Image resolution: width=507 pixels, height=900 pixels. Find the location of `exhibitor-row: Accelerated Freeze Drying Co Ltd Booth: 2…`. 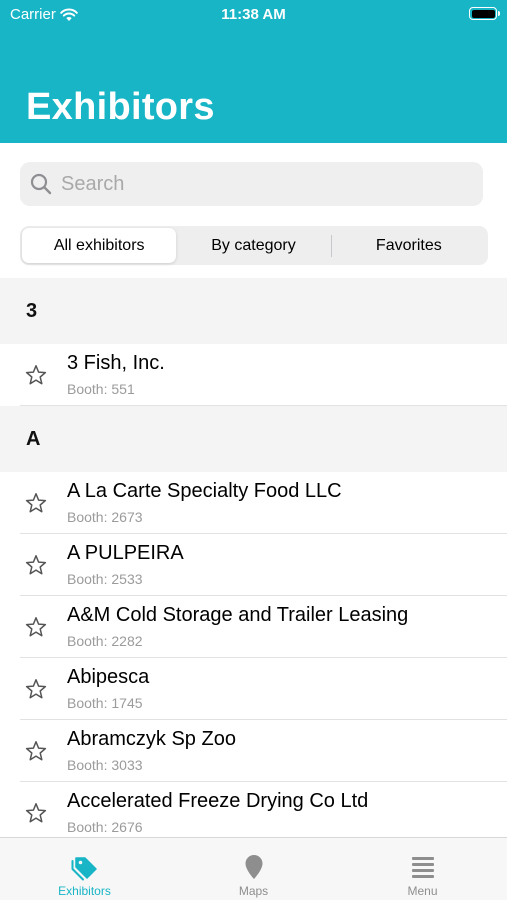

exhibitor-row: Accelerated Freeze Drying Co Ltd Booth: 2… is located at coordinates (253, 813).